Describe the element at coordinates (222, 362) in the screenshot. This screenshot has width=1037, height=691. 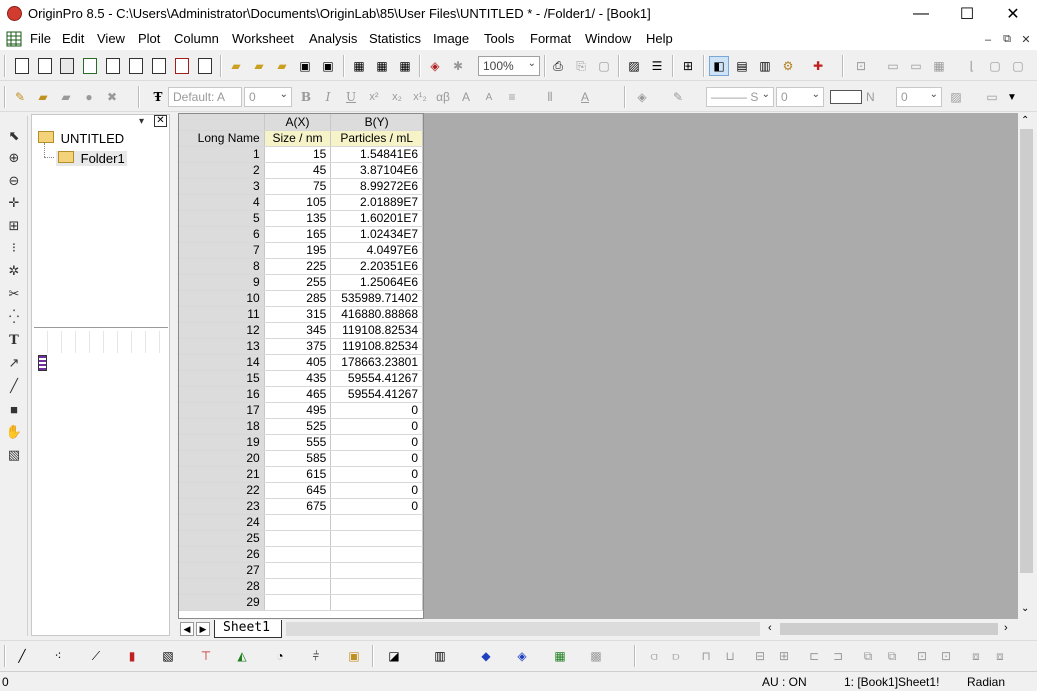
I see `row-header: 14` at that location.